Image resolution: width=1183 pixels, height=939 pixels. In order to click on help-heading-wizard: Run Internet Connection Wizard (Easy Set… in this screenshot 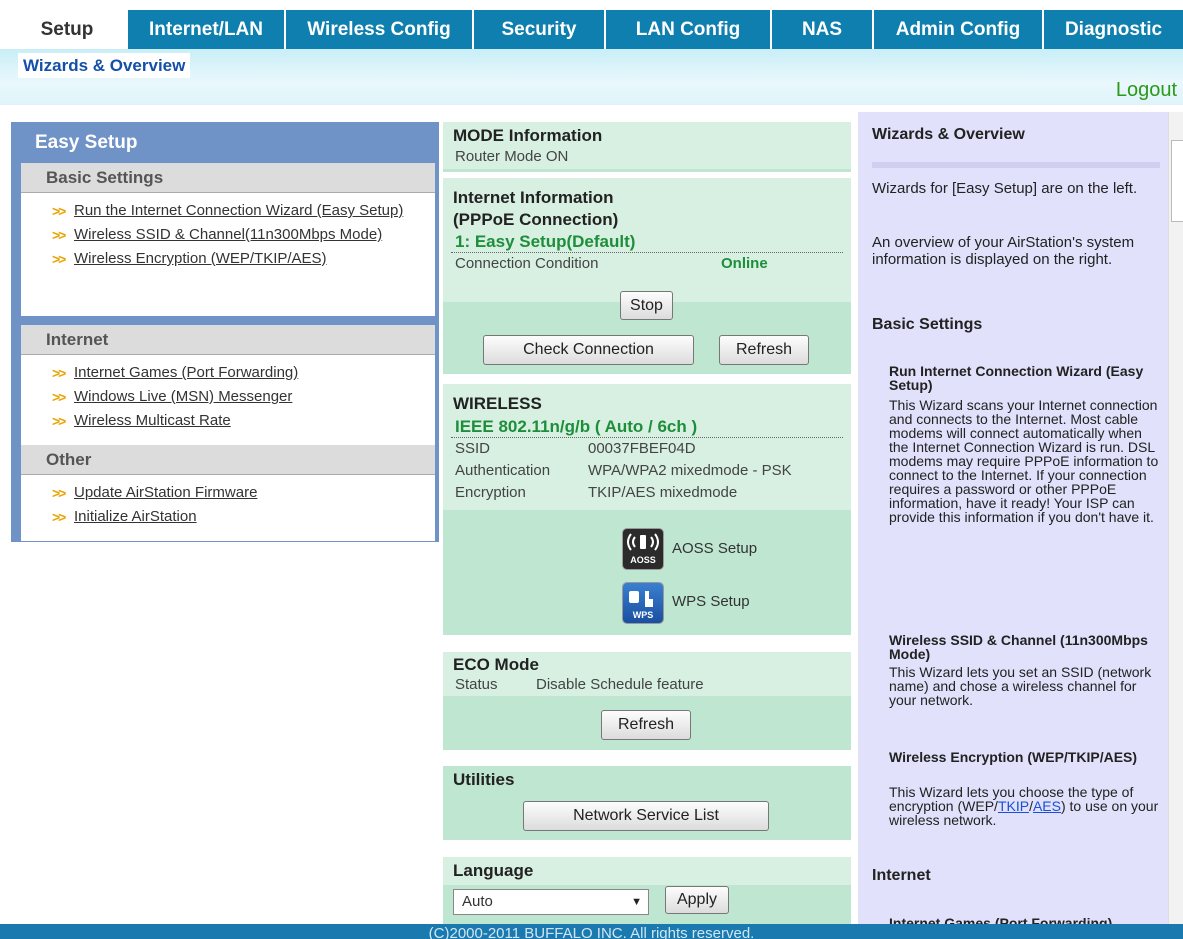, I will do `click(1016, 378)`.